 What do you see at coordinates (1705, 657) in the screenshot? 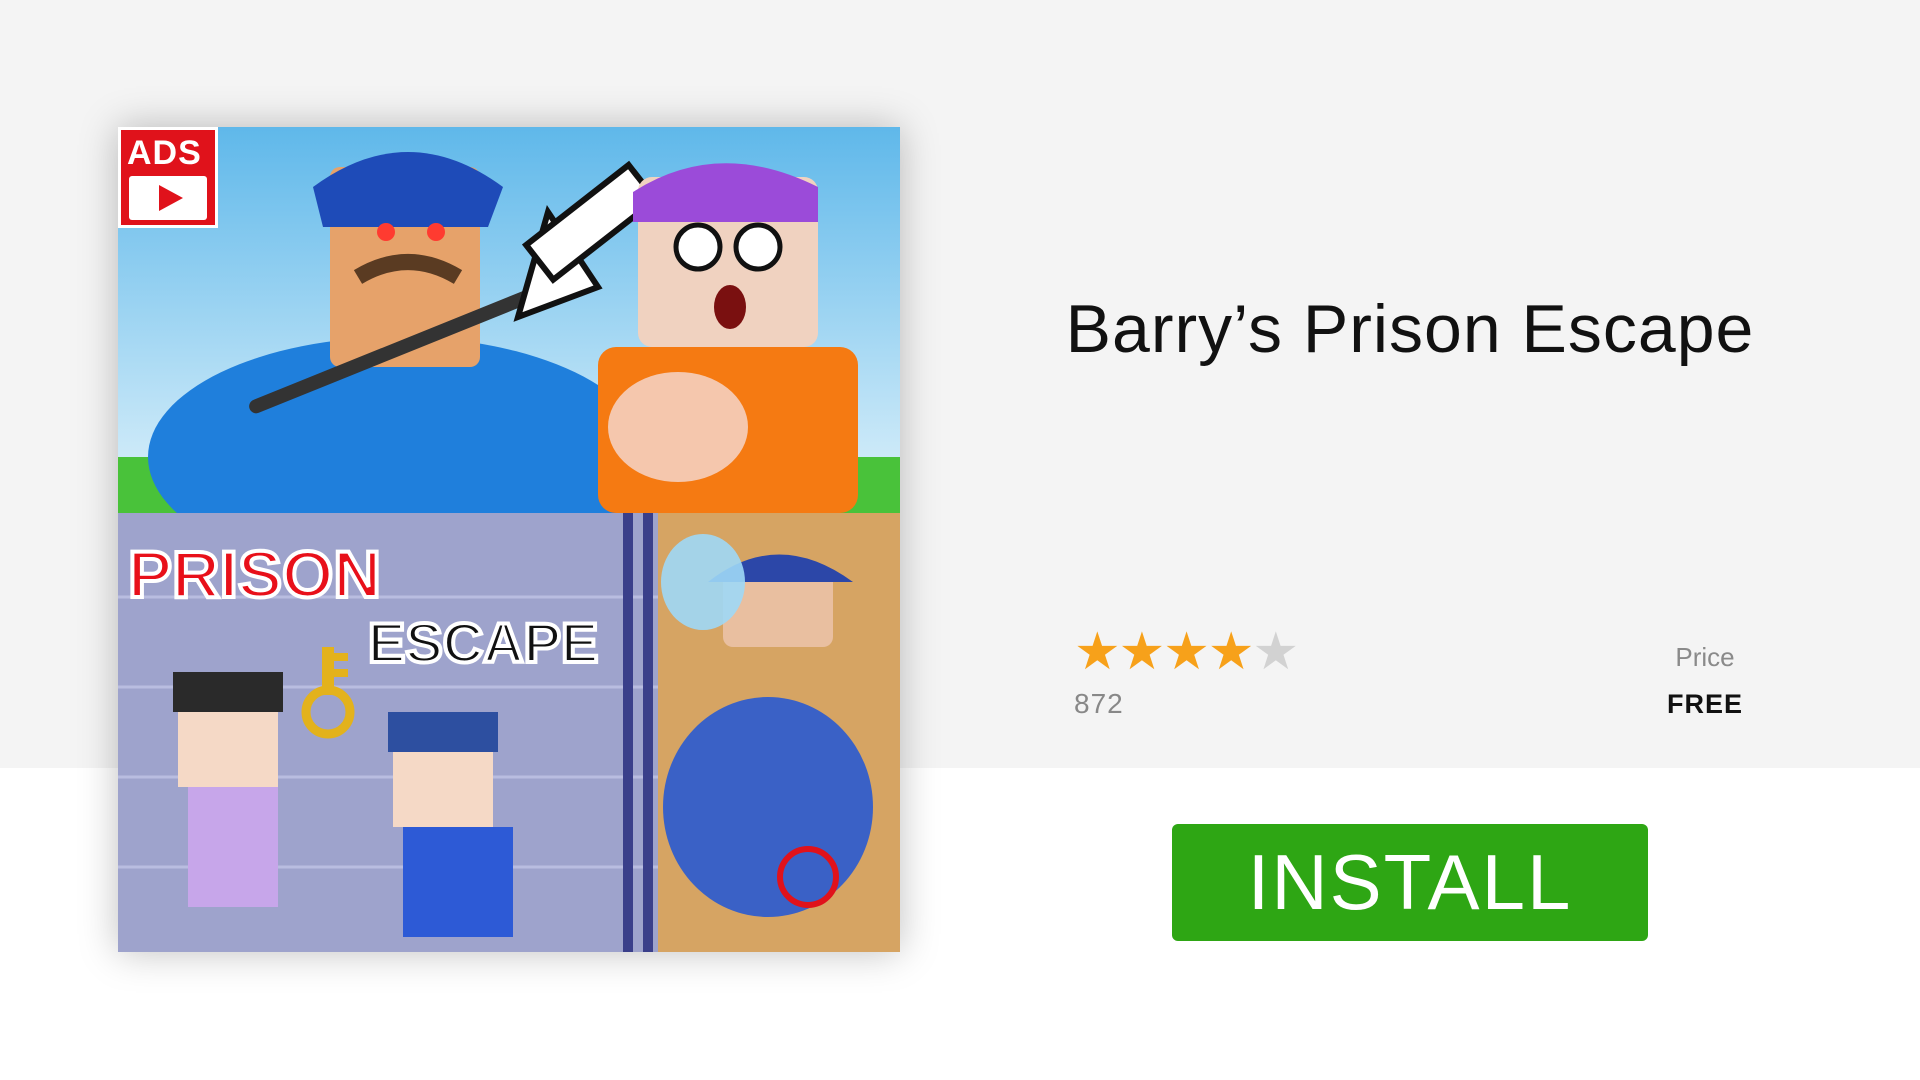
I see `price-label: Price` at bounding box center [1705, 657].